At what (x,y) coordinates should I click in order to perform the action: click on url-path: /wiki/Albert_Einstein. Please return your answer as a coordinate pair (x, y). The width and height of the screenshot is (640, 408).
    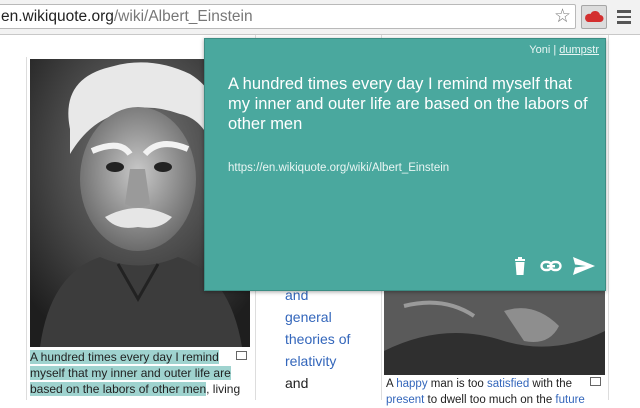
    Looking at the image, I should click on (183, 16).